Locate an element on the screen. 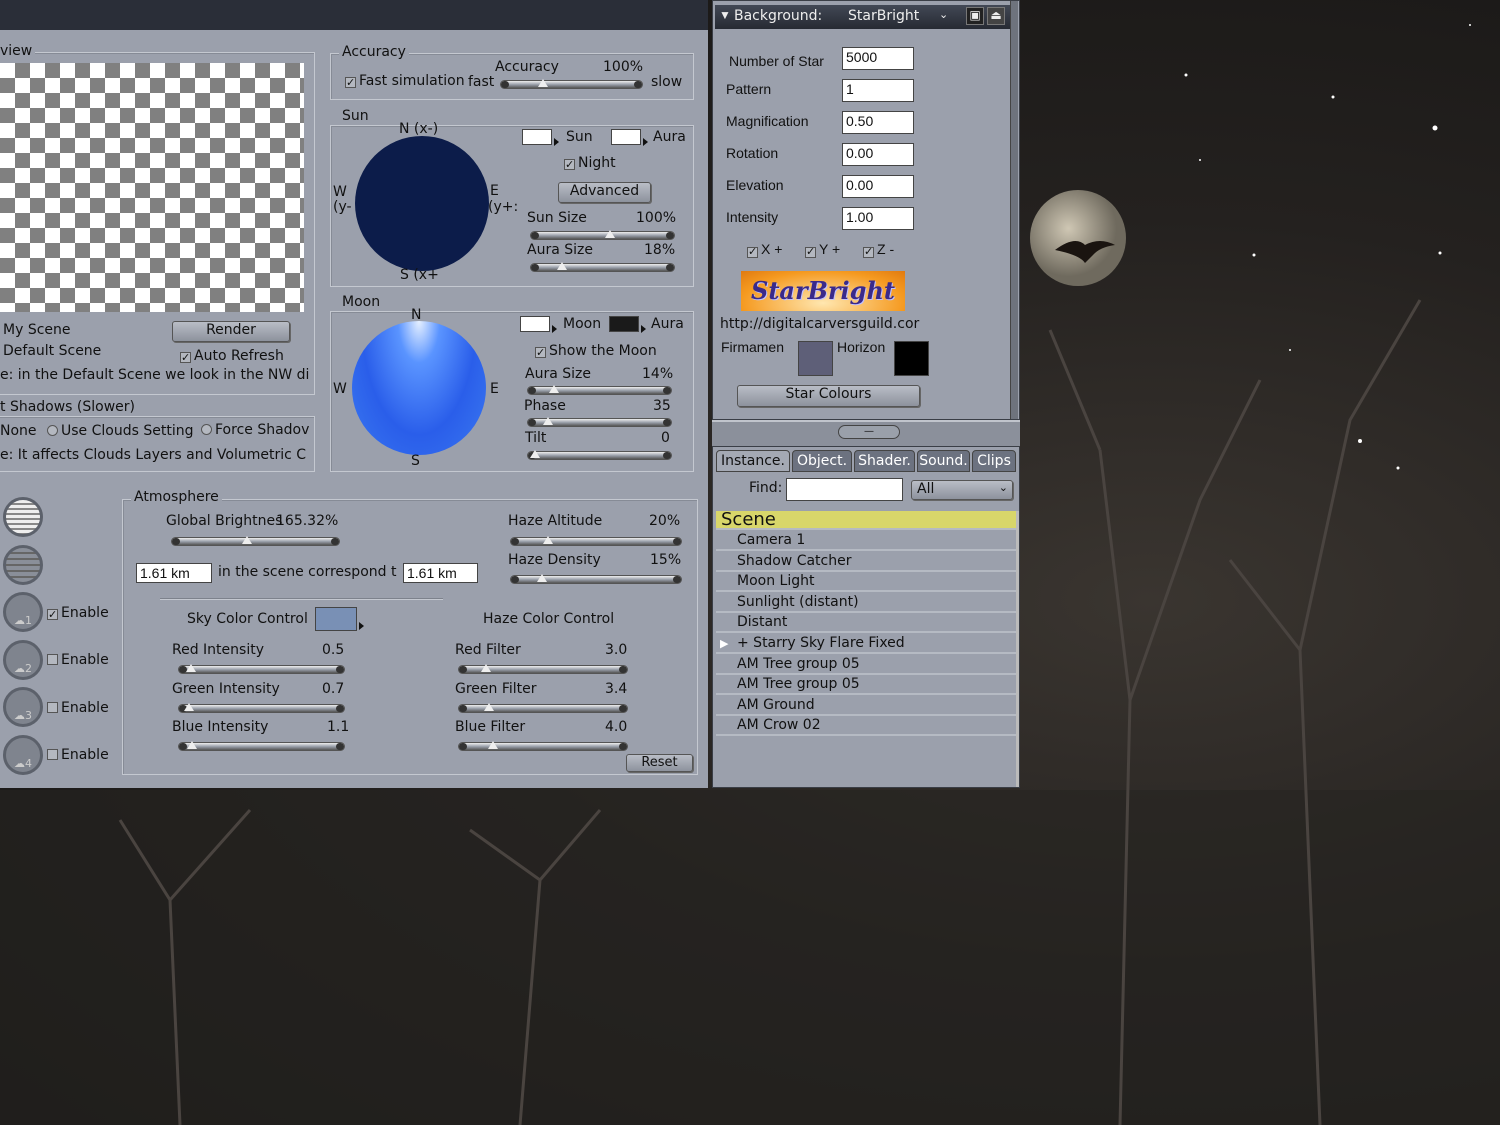 The image size is (1500, 1125). collapse-triangle-icon: ▼ is located at coordinates (725, 15).